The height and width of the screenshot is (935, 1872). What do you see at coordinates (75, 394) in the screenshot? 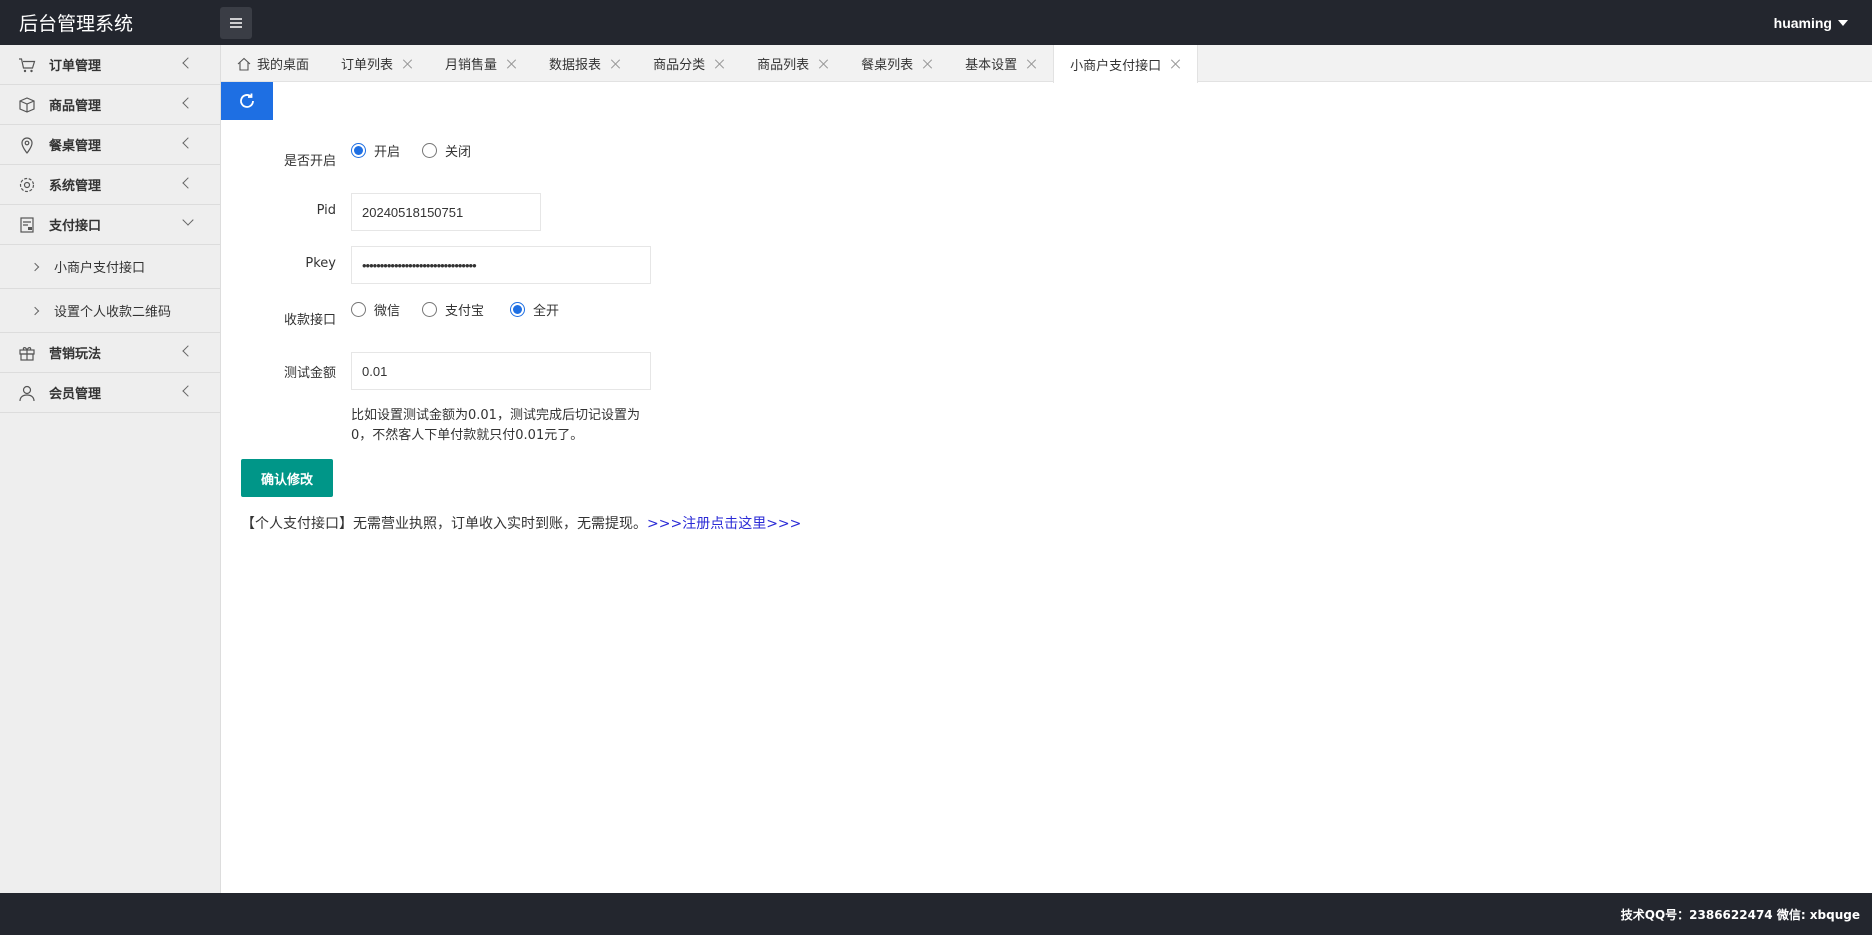
I see `sidebar-item-label: 会员管理` at bounding box center [75, 394].